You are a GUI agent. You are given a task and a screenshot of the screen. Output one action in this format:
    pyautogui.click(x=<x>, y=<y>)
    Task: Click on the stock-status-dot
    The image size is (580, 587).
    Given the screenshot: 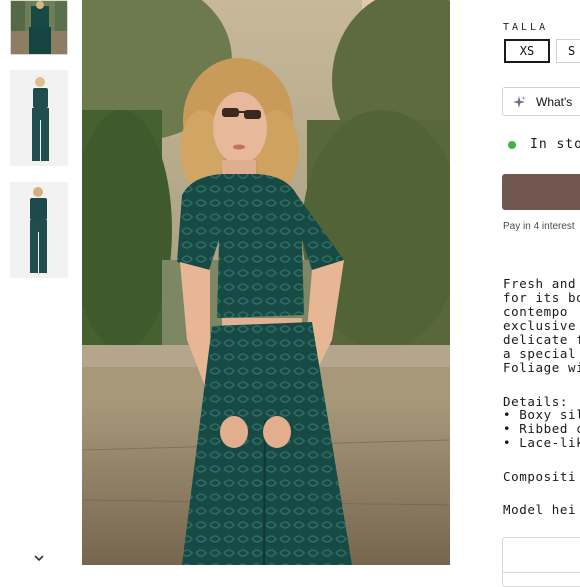 What is the action you would take?
    pyautogui.click(x=512, y=145)
    